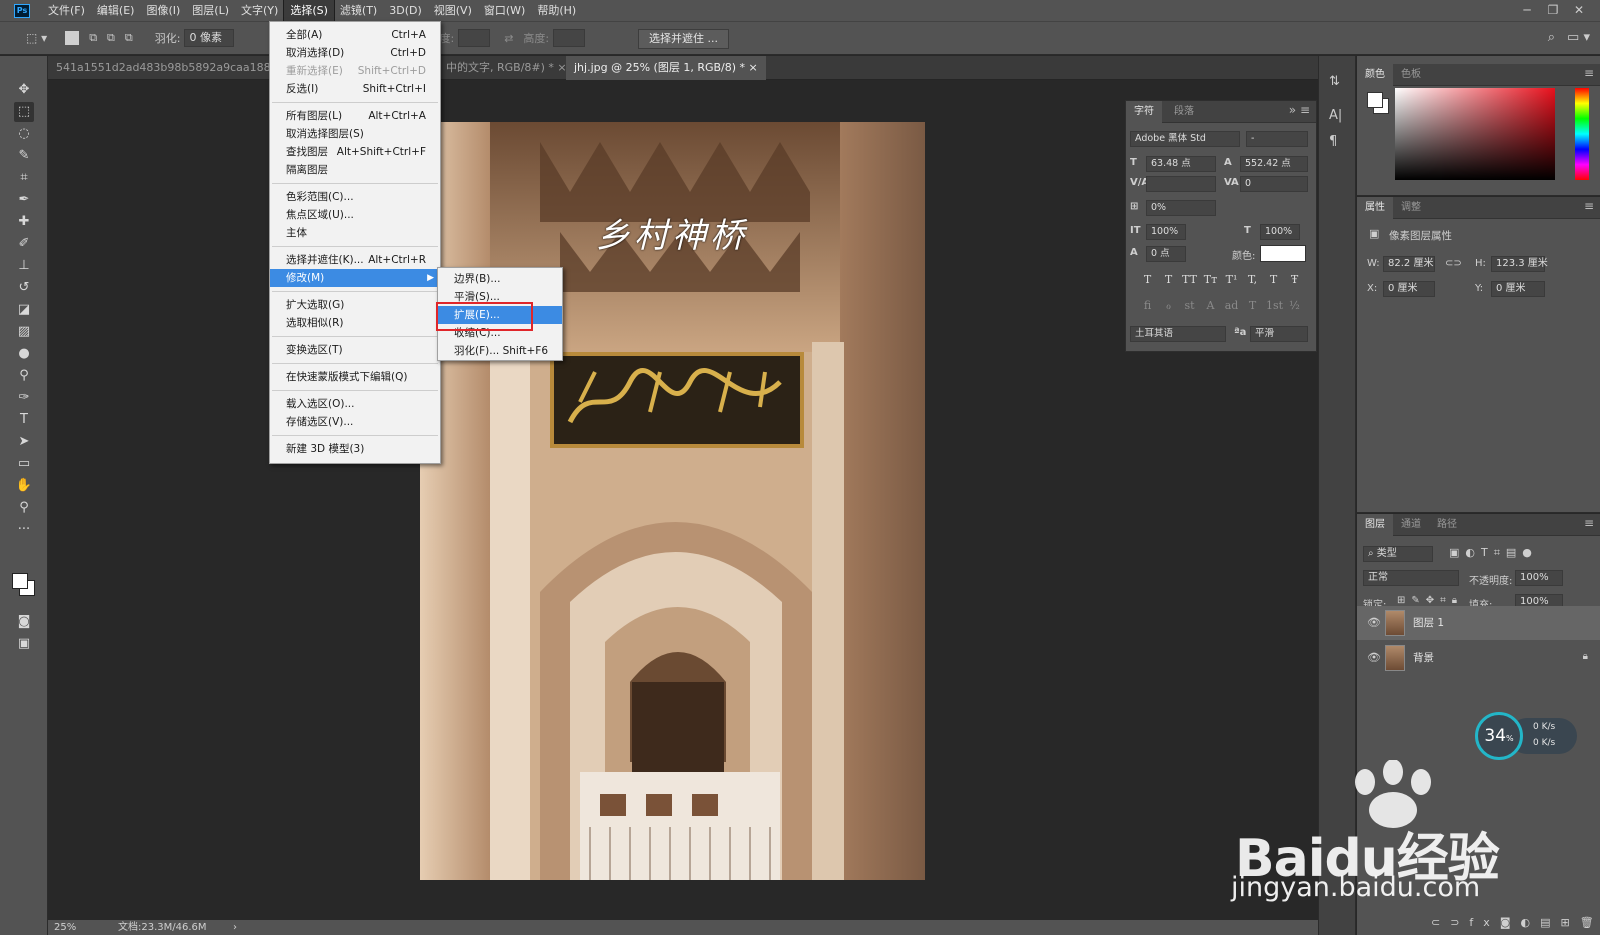 The width and height of the screenshot is (1600, 935). What do you see at coordinates (355, 278) in the screenshot?
I see `select-menu-item: 修改(M) ▶` at bounding box center [355, 278].